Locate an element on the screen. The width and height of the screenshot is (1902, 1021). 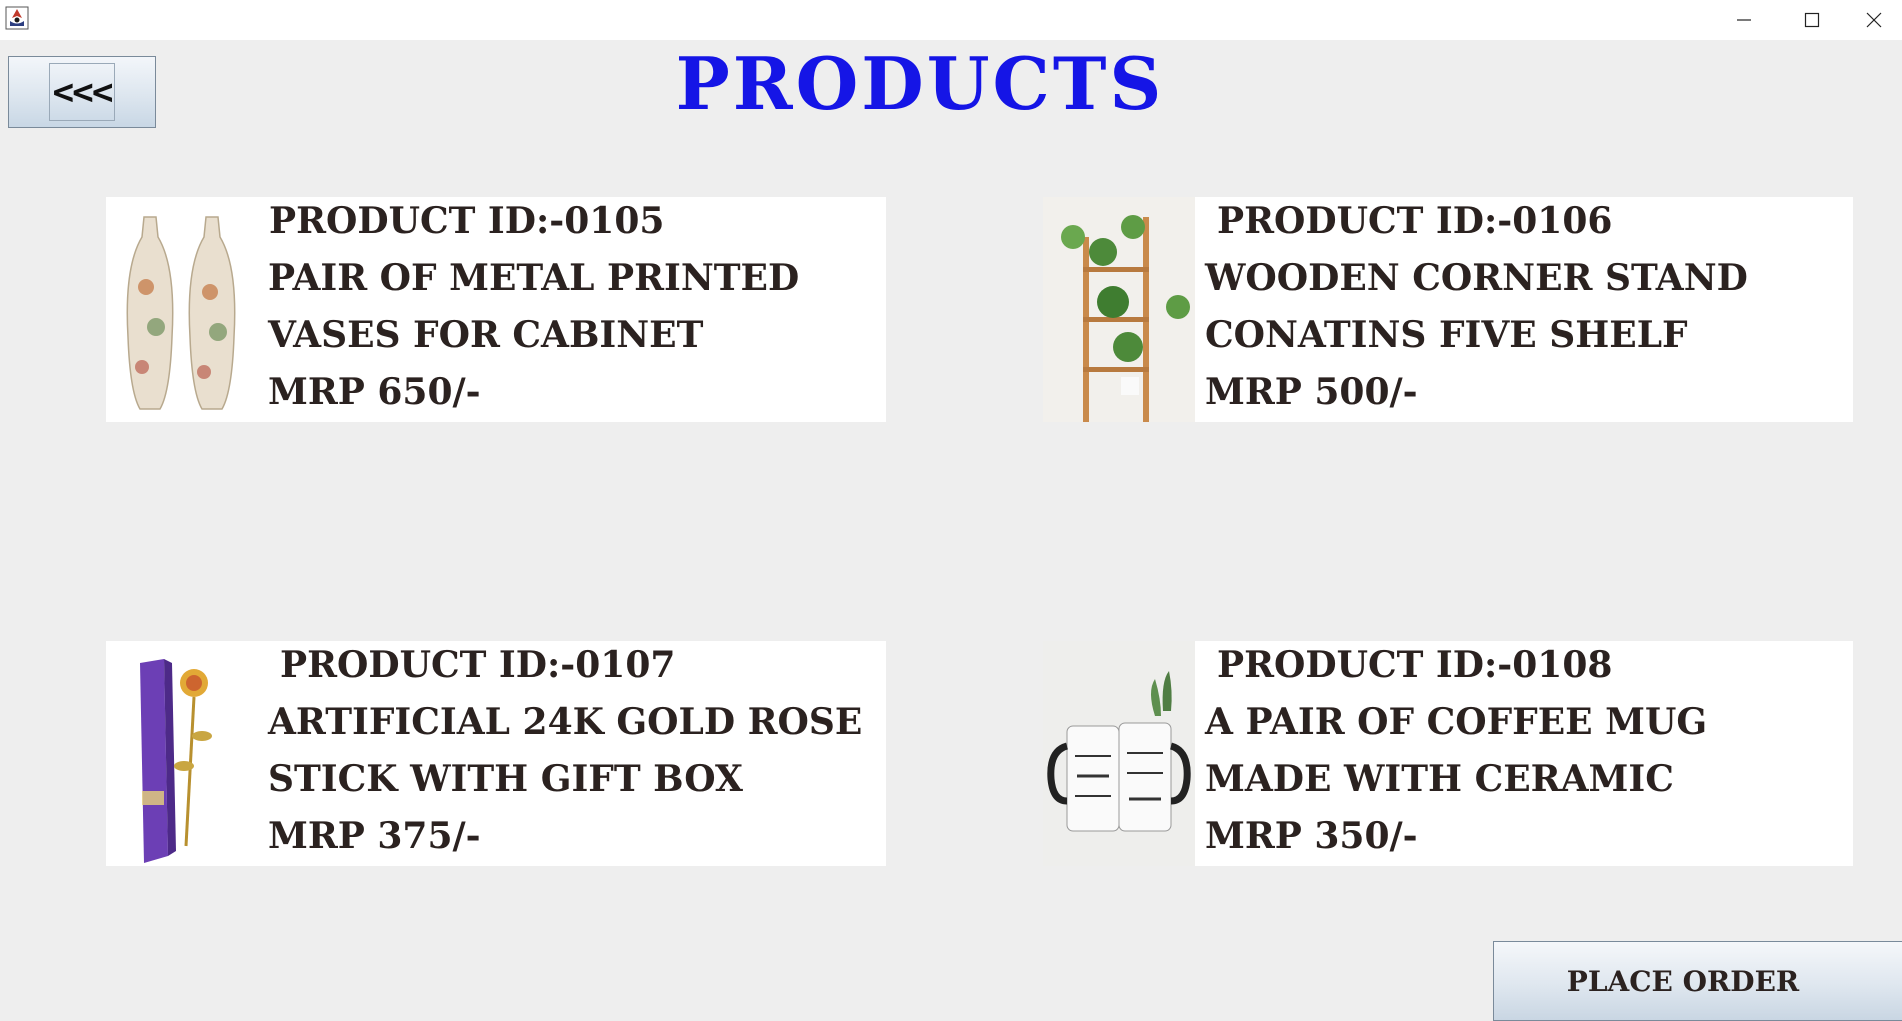
product-price: MRP 375/- is located at coordinates (374, 836).